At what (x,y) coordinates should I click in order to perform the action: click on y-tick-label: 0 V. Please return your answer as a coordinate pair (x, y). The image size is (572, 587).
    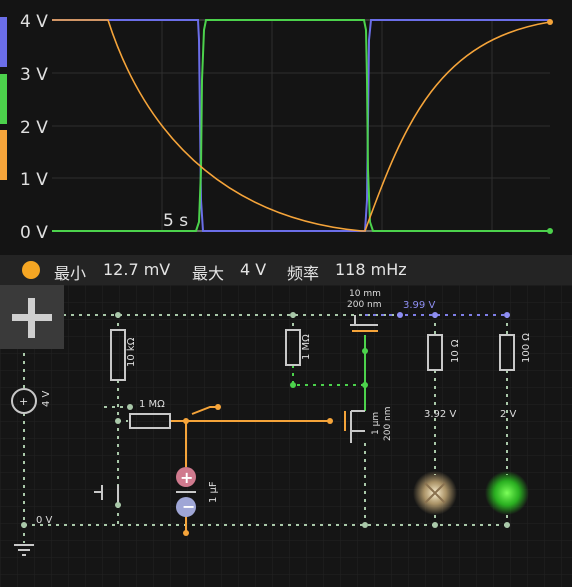
    Looking at the image, I should click on (34, 233).